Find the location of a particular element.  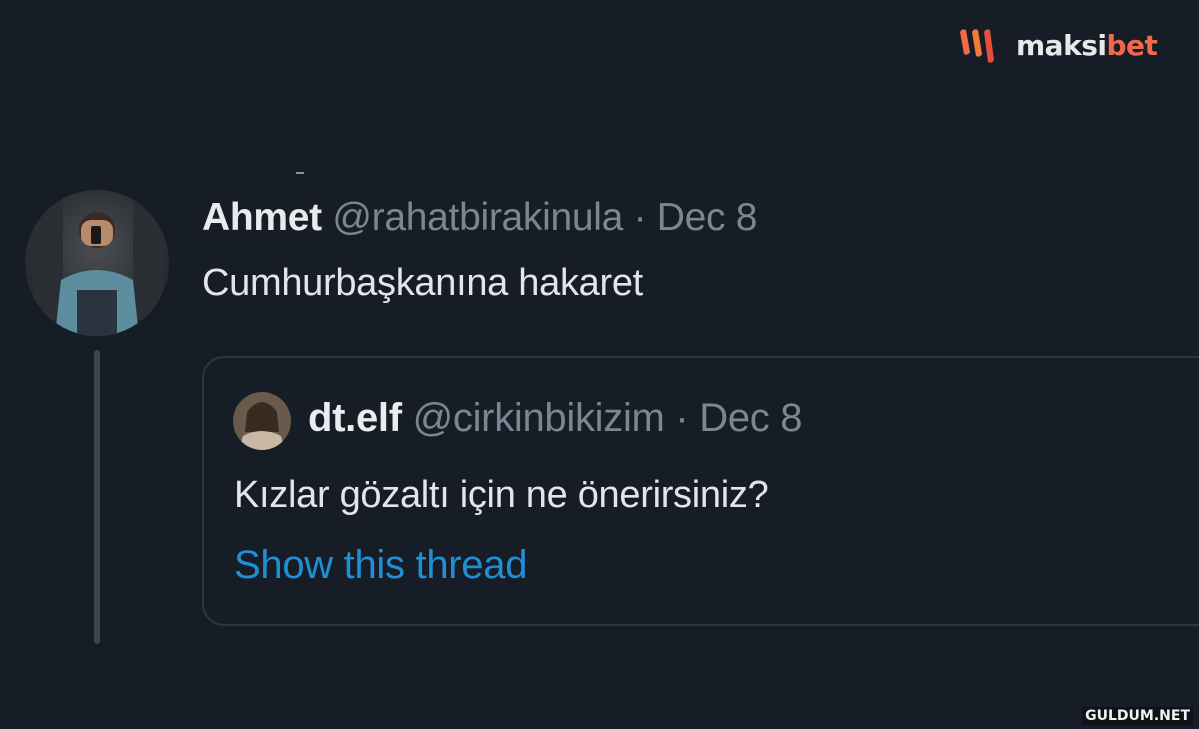

watermark: GULDUM.NET is located at coordinates (1137, 716).